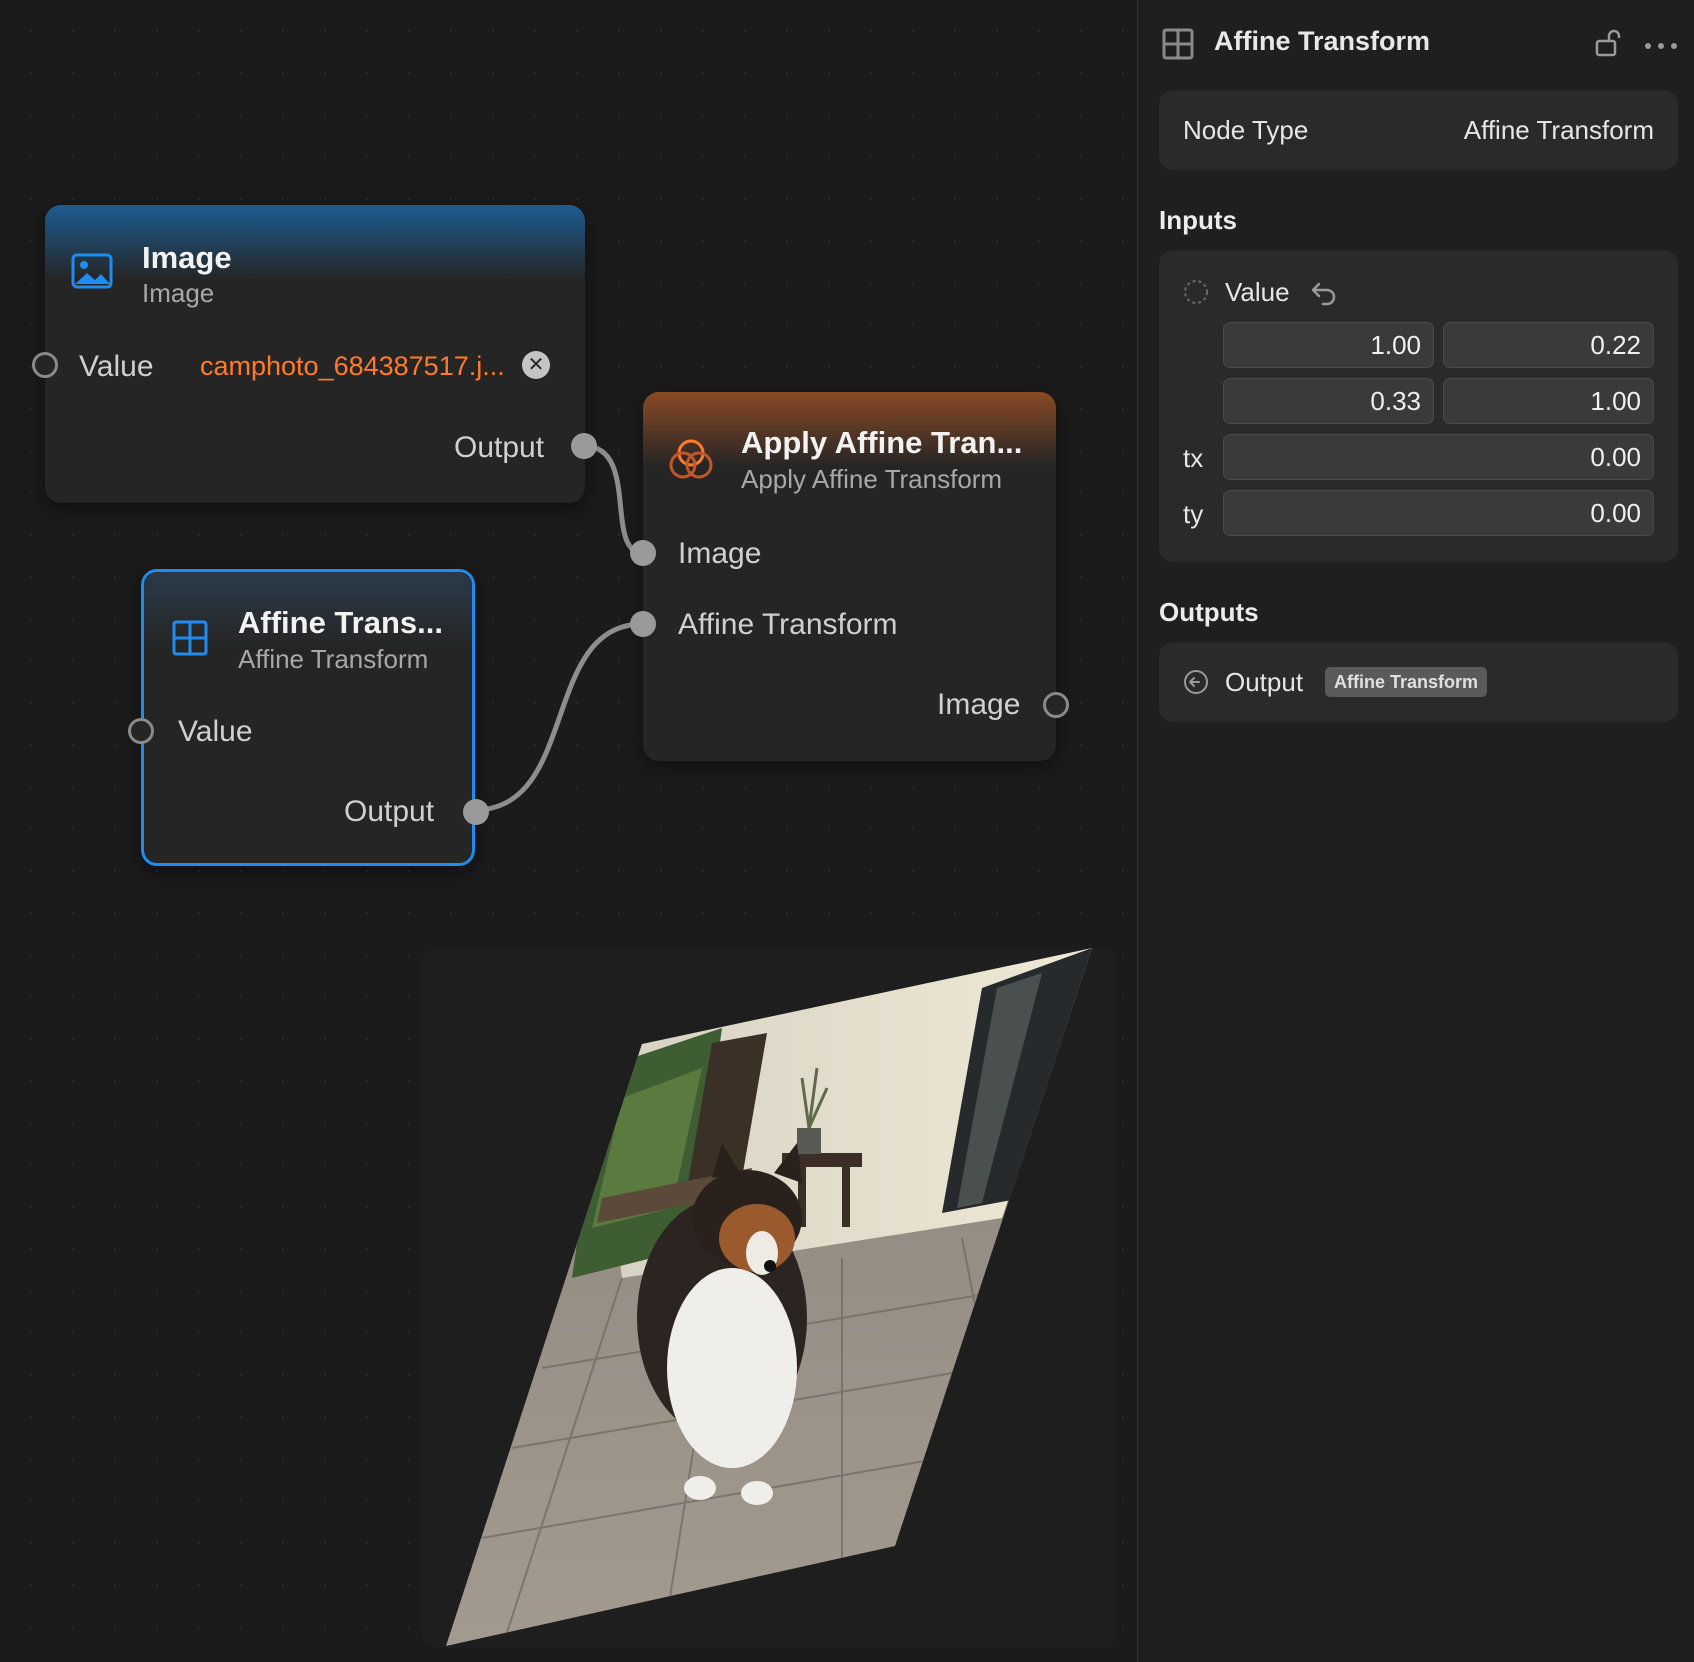 The width and height of the screenshot is (1694, 1662). Describe the element at coordinates (613, 499) in the screenshot. I see `wire-image-to-apply` at that location.